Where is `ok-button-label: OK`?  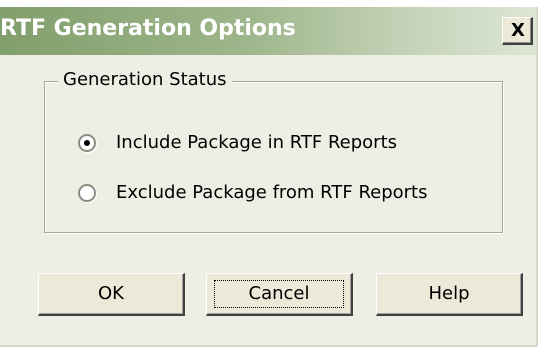 ok-button-label: OK is located at coordinates (111, 293).